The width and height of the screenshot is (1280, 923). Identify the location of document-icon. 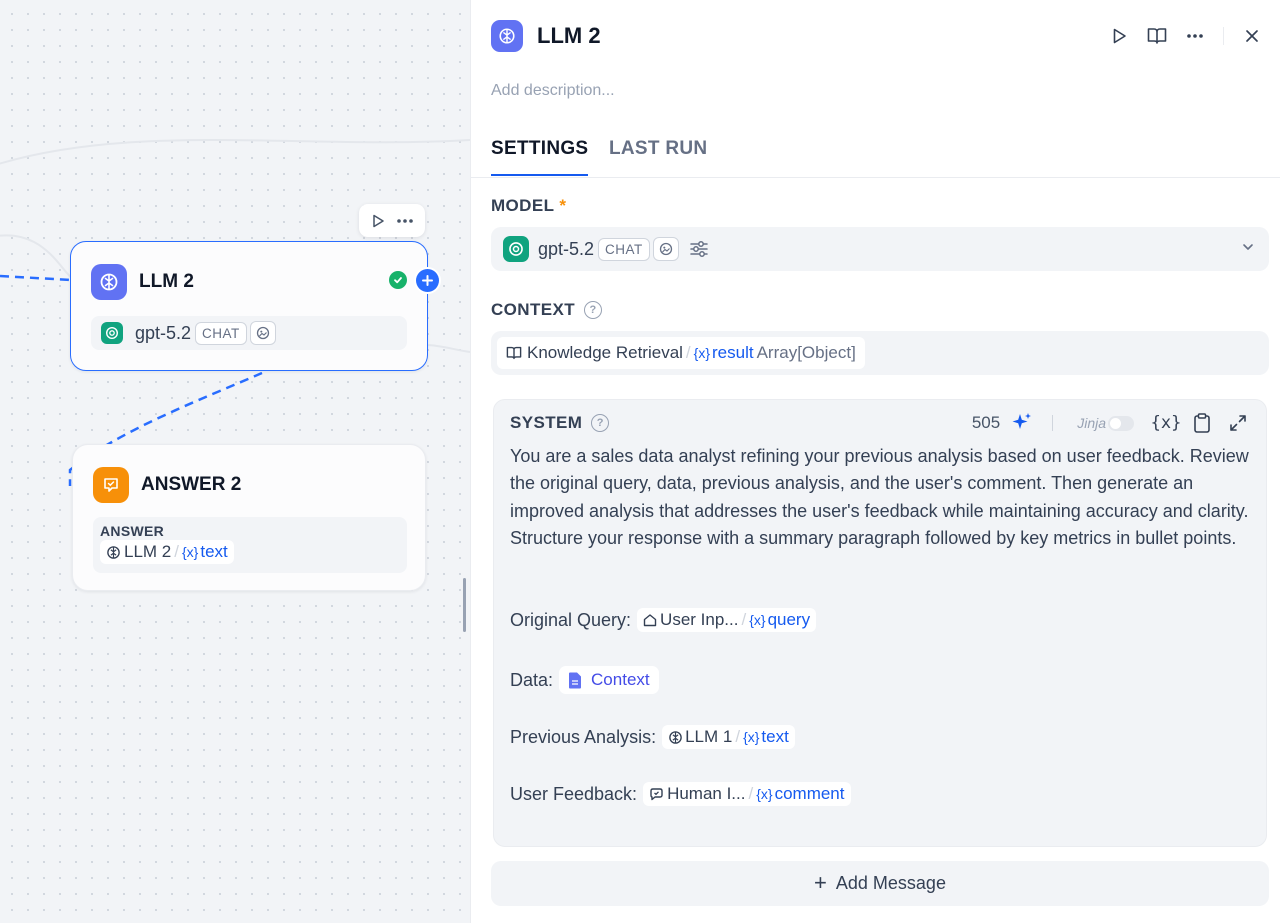
(575, 680).